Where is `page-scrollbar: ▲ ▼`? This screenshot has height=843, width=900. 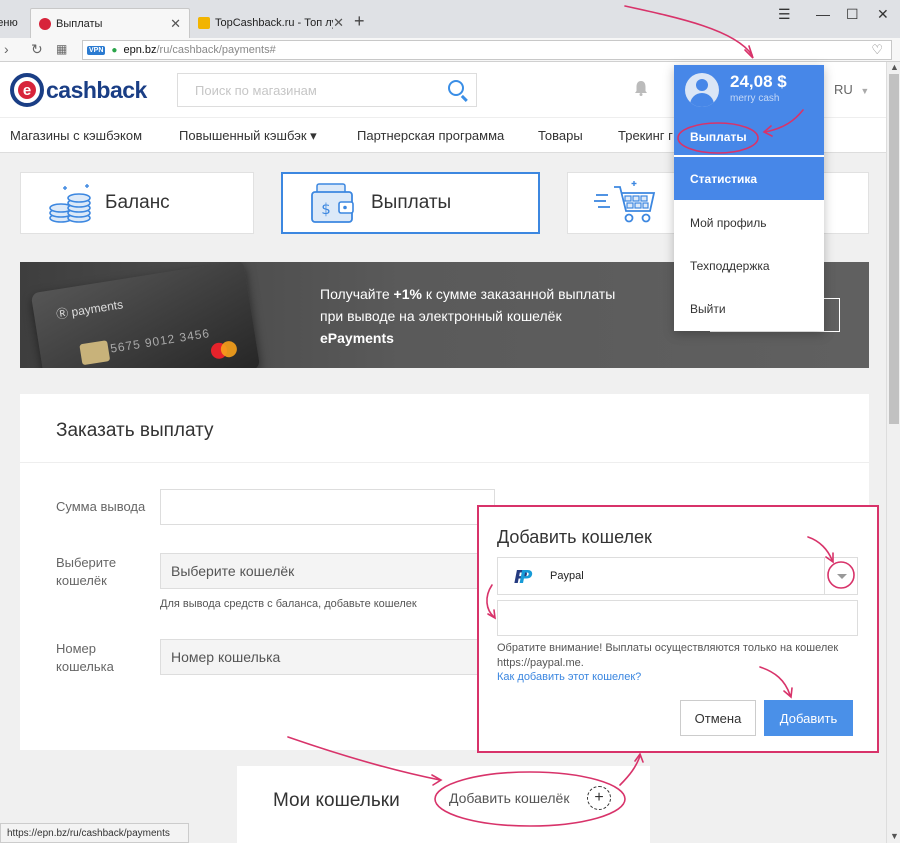
page-scrollbar: ▲ ▼ is located at coordinates (893, 452).